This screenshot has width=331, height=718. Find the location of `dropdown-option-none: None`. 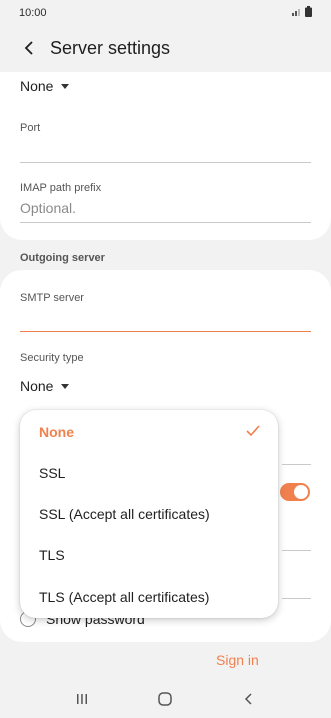

dropdown-option-none: None is located at coordinates (56, 432).